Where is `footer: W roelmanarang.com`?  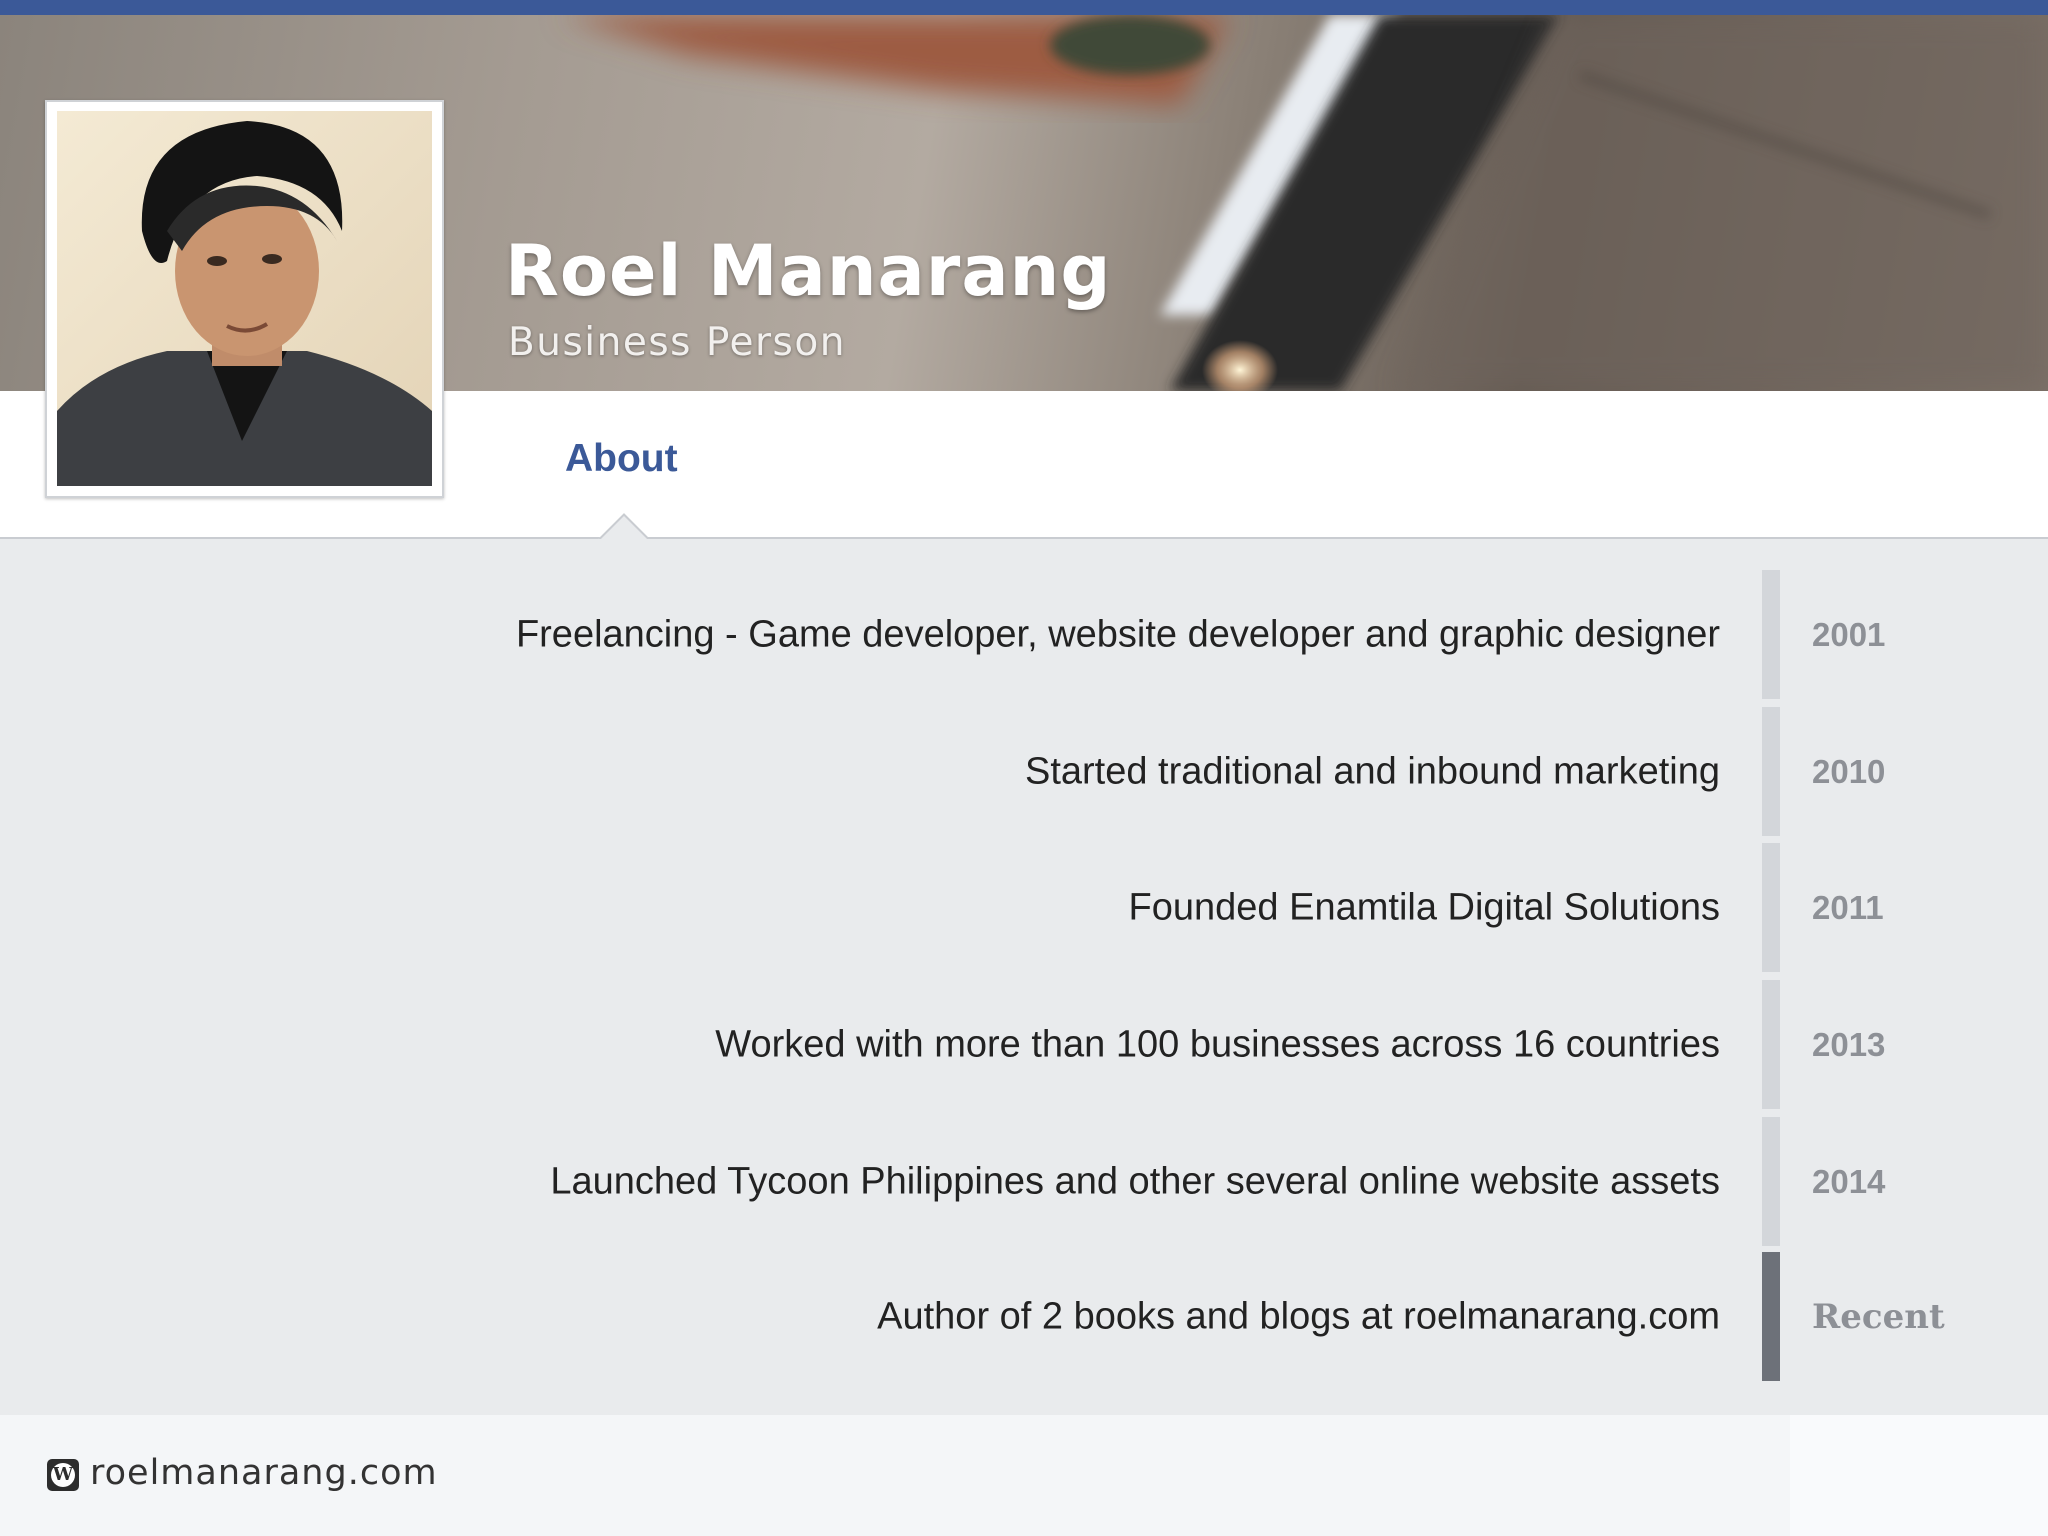
footer: W roelmanarang.com is located at coordinates (1024, 1475).